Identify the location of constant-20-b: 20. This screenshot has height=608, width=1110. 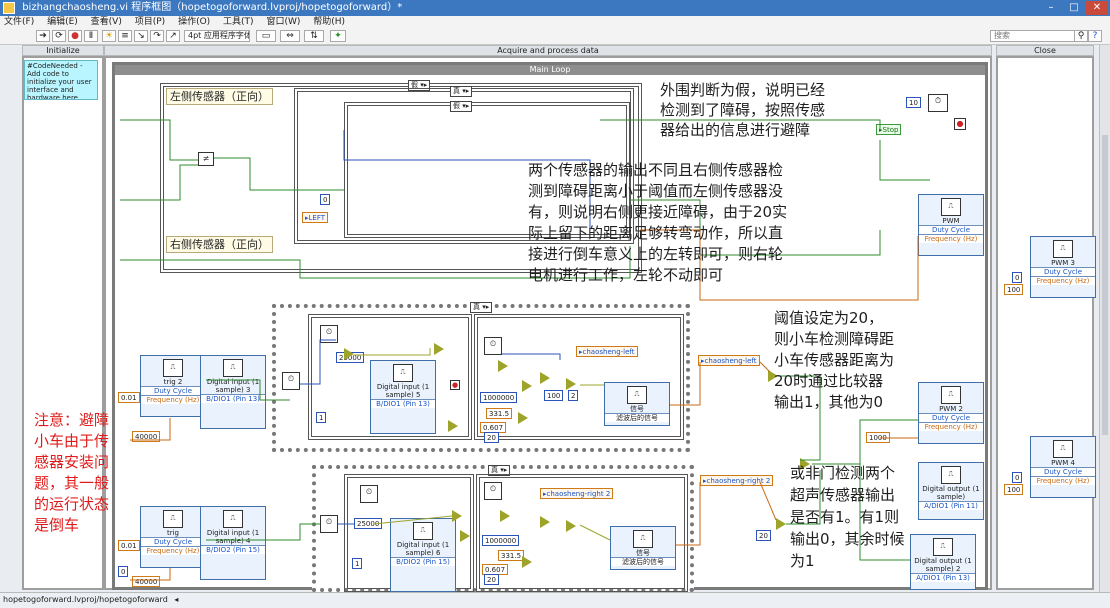
(491, 579).